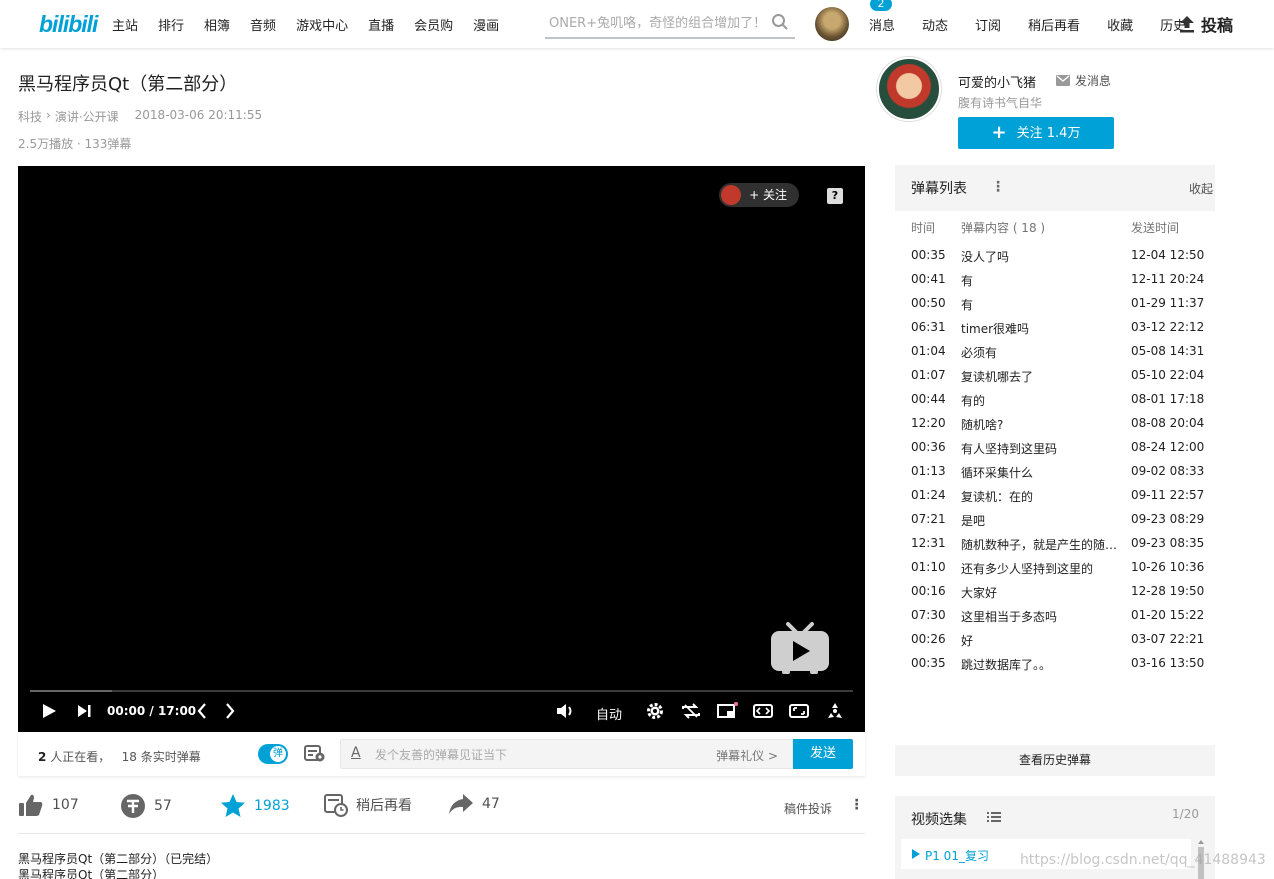  What do you see at coordinates (1155, 227) in the screenshot?
I see `column-sent-time: 发送时间` at bounding box center [1155, 227].